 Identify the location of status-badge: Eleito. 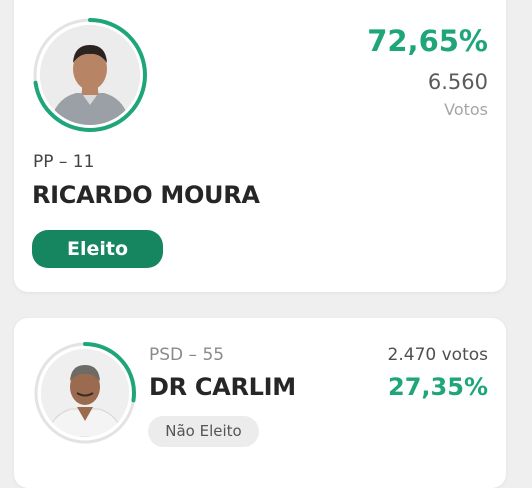
(97, 249).